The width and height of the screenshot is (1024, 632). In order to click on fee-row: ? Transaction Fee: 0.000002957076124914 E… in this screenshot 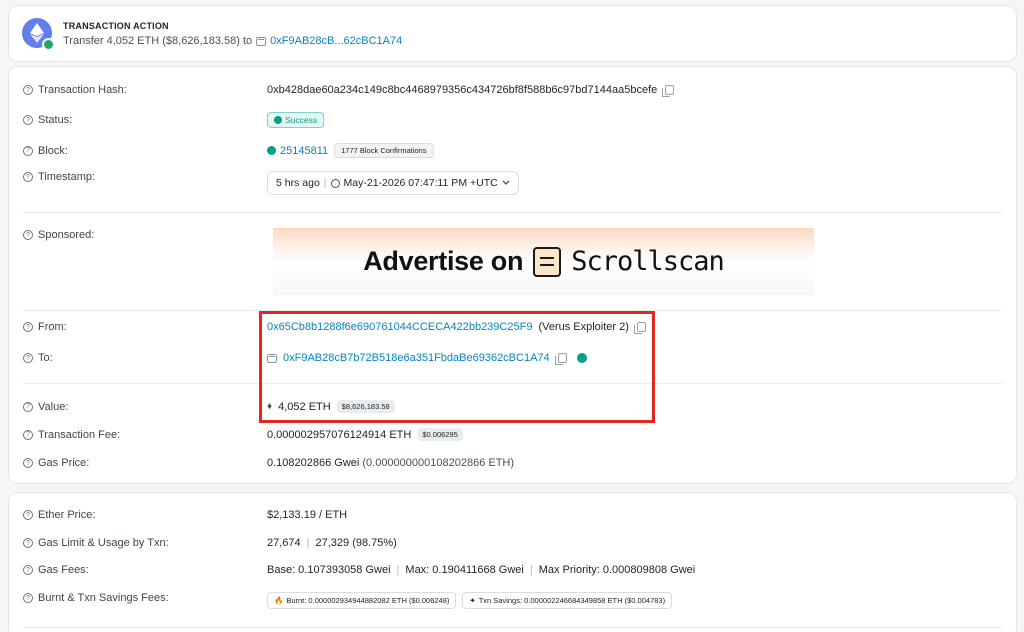, I will do `click(243, 434)`.